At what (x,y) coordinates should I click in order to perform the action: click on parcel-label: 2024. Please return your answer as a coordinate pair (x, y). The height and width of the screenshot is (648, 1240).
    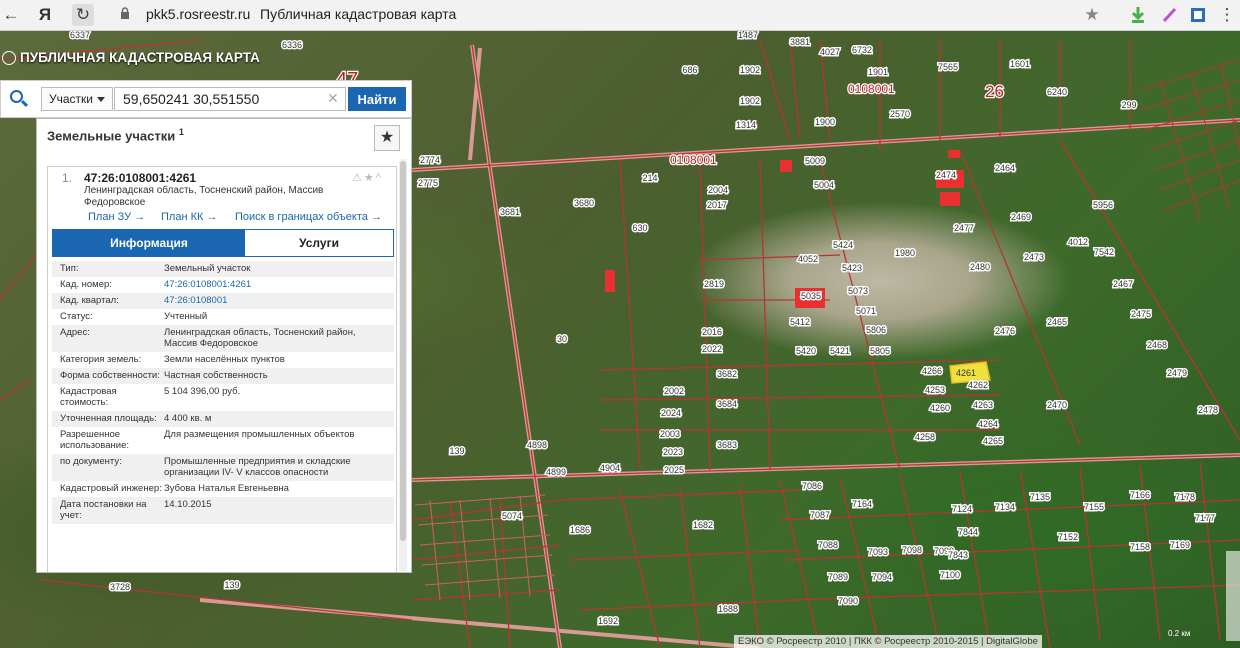
    Looking at the image, I should click on (670, 413).